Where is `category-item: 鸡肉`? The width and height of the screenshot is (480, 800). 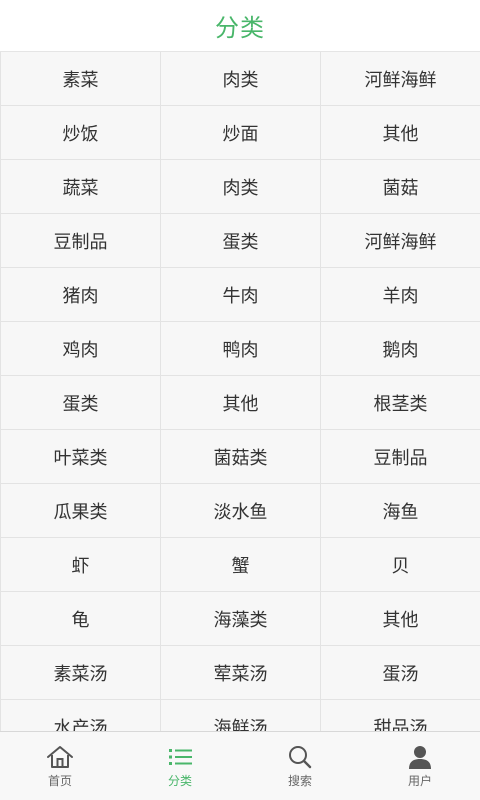
category-item: 鸡肉 is located at coordinates (81, 349).